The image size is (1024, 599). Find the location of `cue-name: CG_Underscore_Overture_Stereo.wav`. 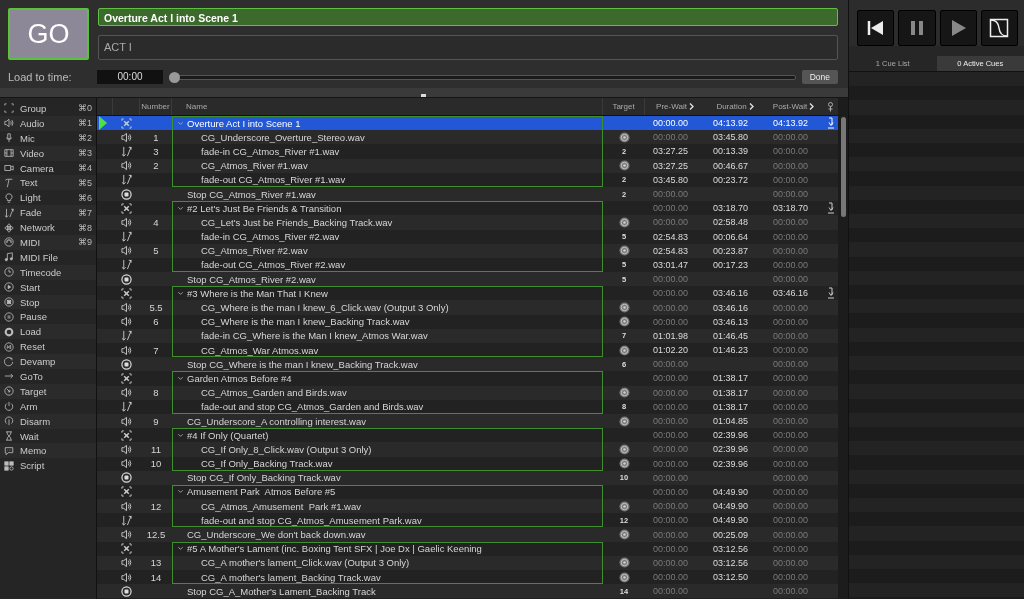

cue-name: CG_Underscore_Overture_Stereo.wav is located at coordinates (282, 137).